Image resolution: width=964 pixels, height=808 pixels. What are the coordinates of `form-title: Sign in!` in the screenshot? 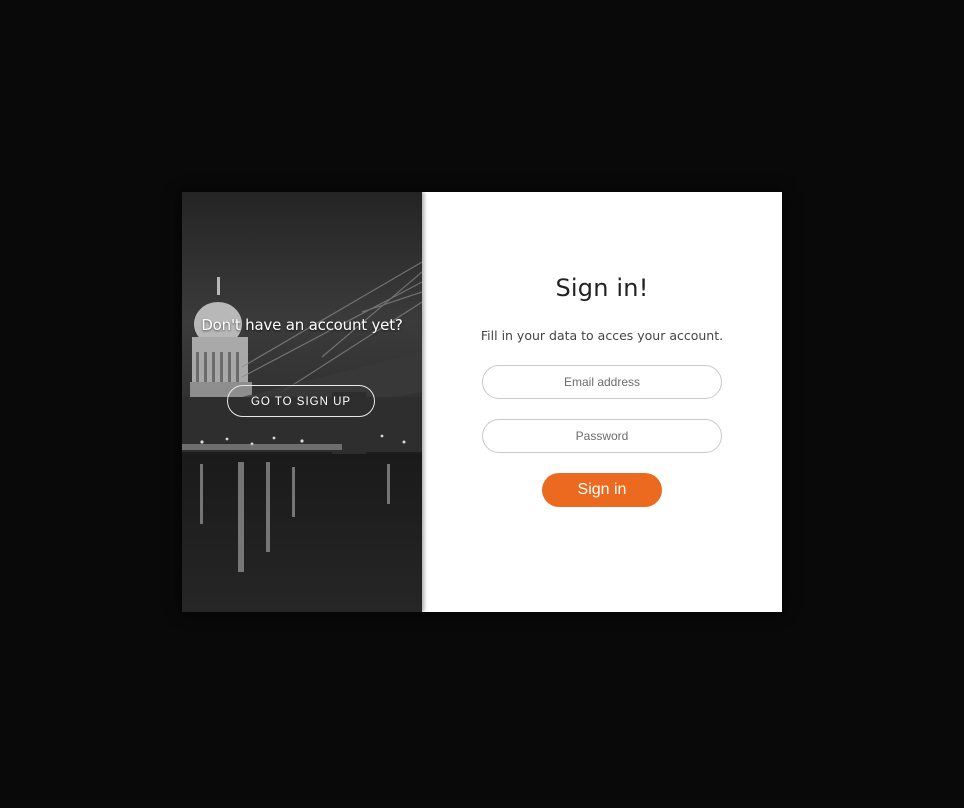 It's located at (602, 288).